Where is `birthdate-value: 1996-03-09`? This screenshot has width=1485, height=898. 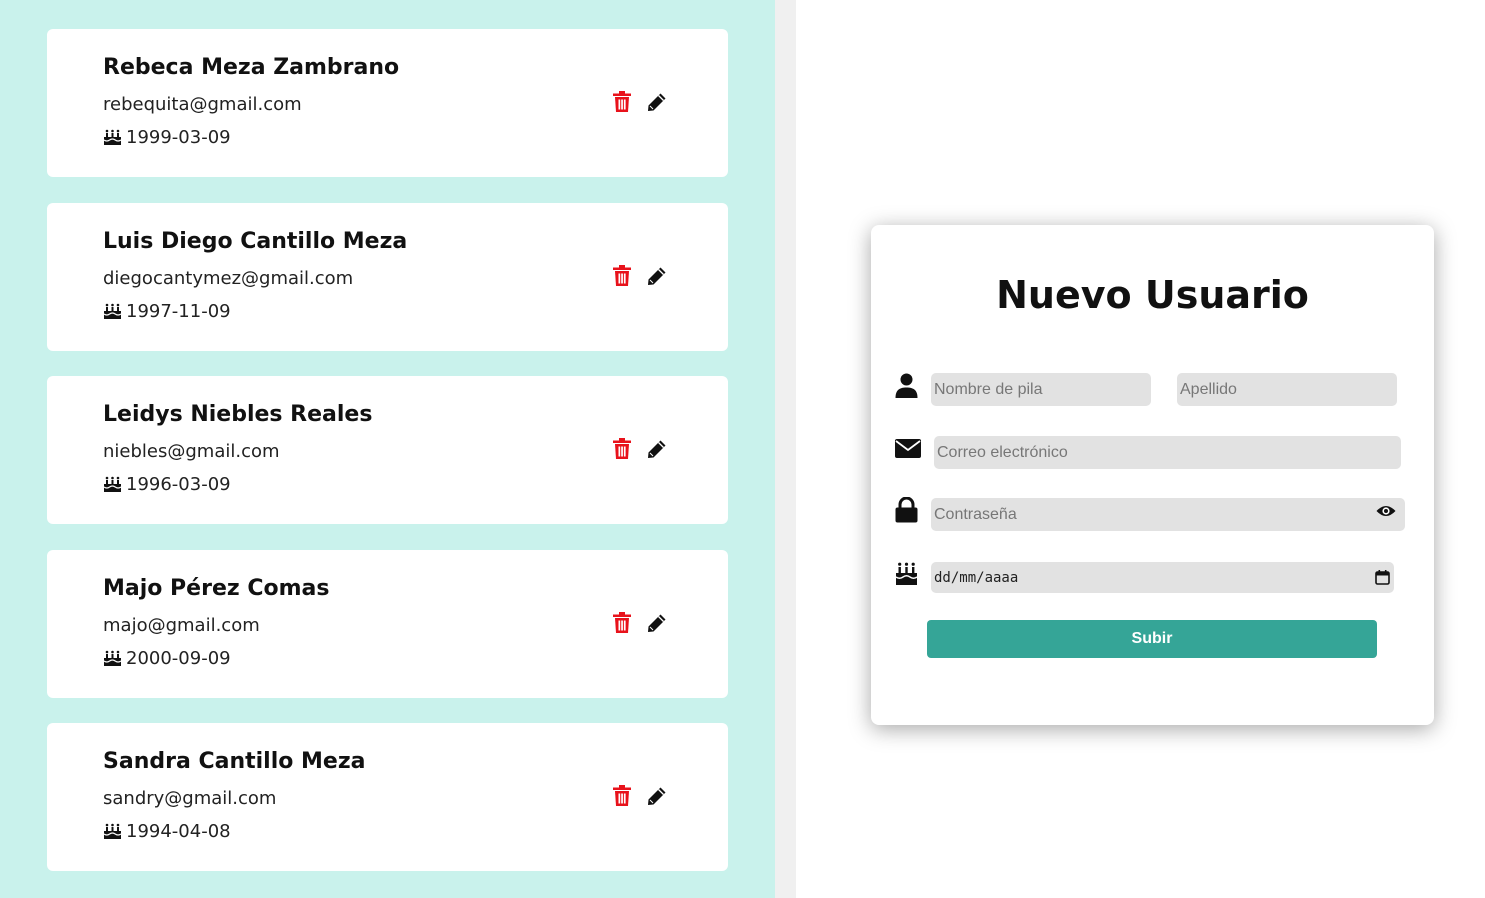
birthdate-value: 1996-03-09 is located at coordinates (178, 484).